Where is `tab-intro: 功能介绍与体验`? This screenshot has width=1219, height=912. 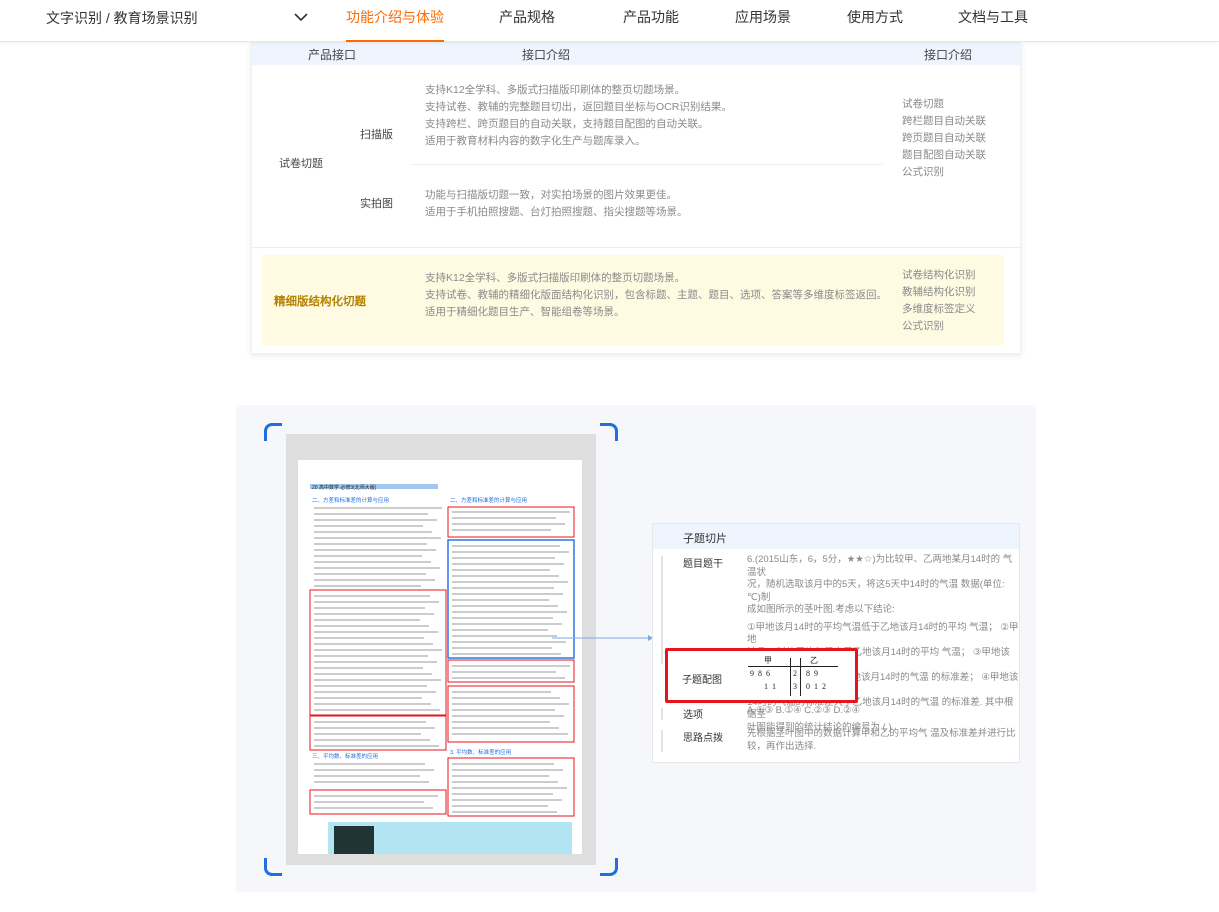 tab-intro: 功能介绍与体验 is located at coordinates (395, 21).